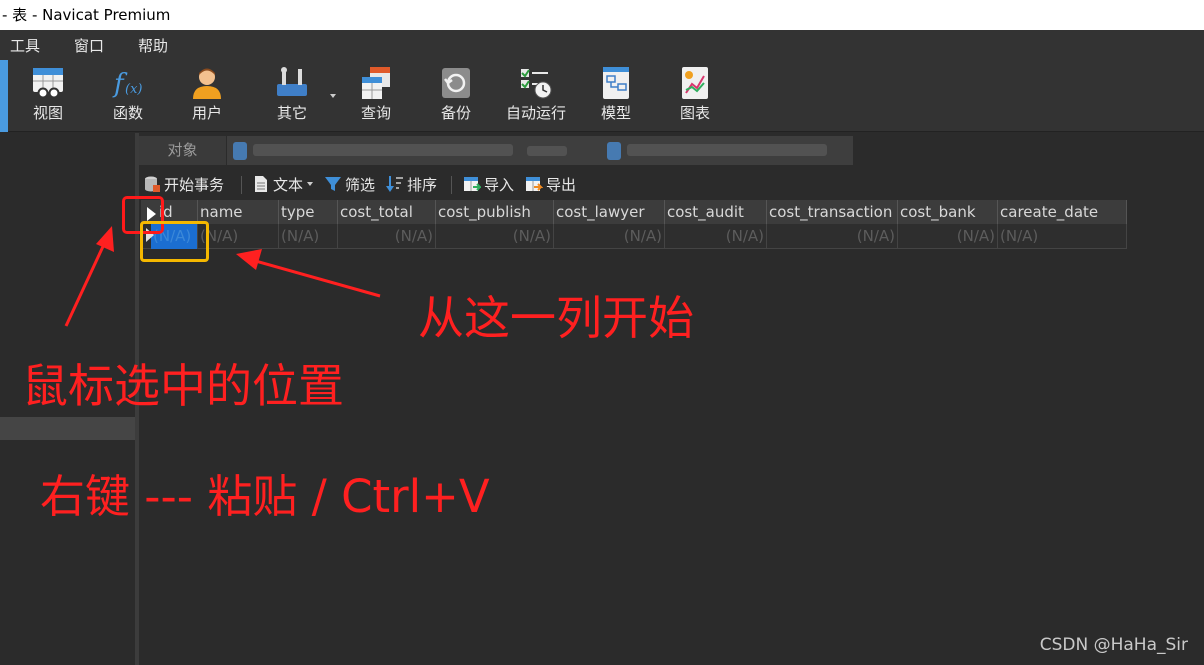 The width and height of the screenshot is (1204, 665). Describe the element at coordinates (86, 15) in the screenshot. I see `window-title: - 表 - Navicat Premium` at that location.